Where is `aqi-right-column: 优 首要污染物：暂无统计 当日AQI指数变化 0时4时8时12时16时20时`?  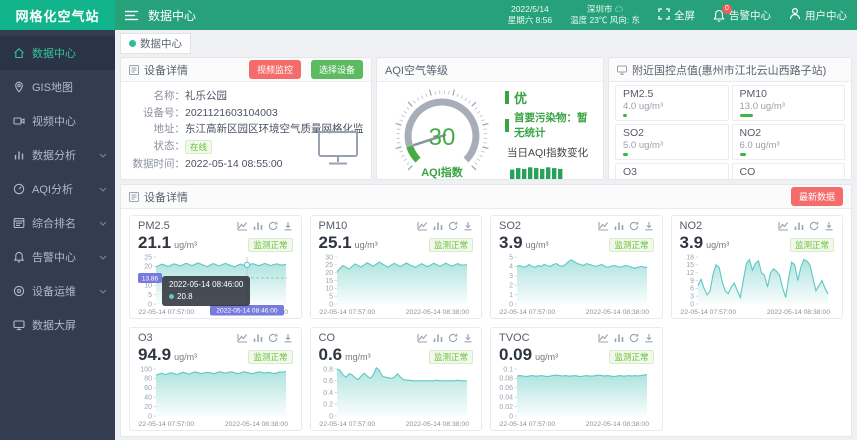
aqi-right-column: 优 首要污染物：暂无统计 当日AQI指数变化 0时4时8时12时16时20时 is located at coordinates (549, 131).